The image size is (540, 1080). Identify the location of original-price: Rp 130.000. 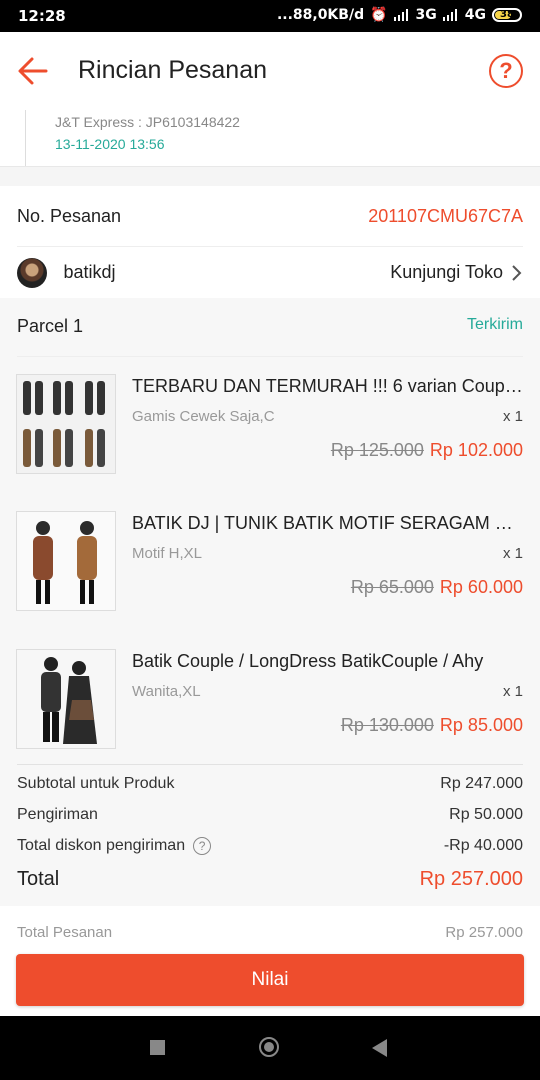
(387, 725).